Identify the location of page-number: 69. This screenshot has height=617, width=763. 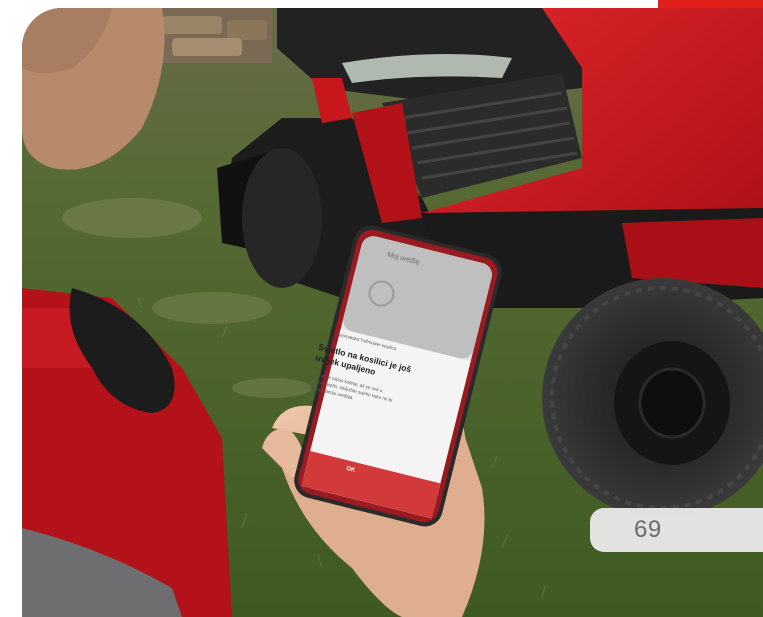
(648, 529).